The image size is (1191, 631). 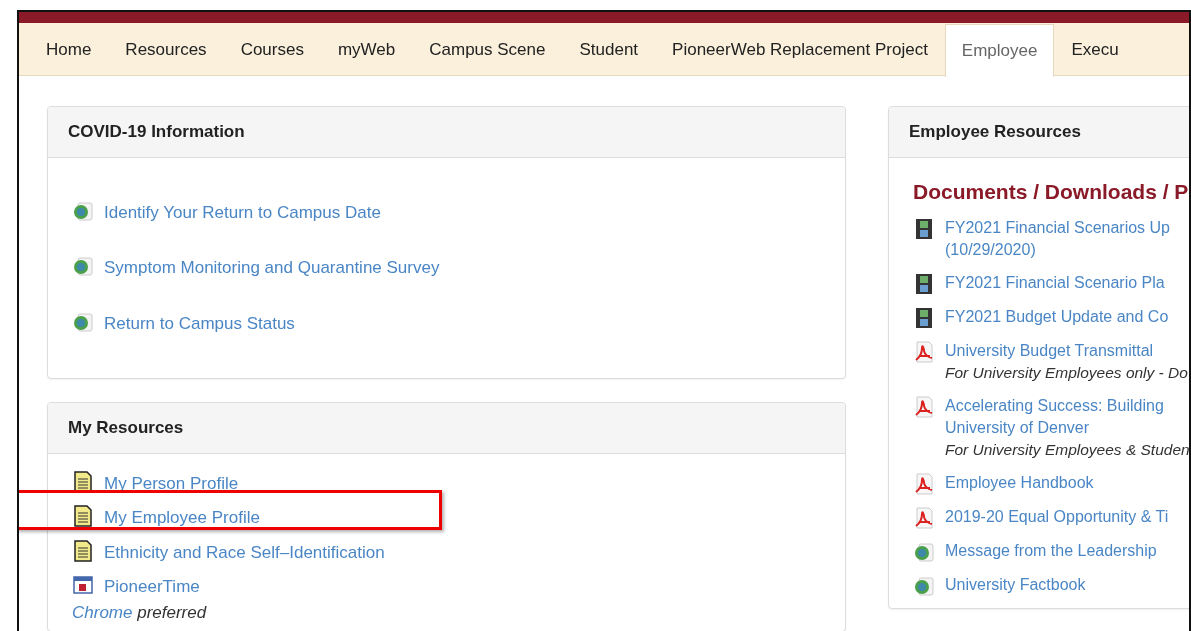 I want to click on resource-link: Accelerating Success: Building University of Denver, so click(x=1067, y=417).